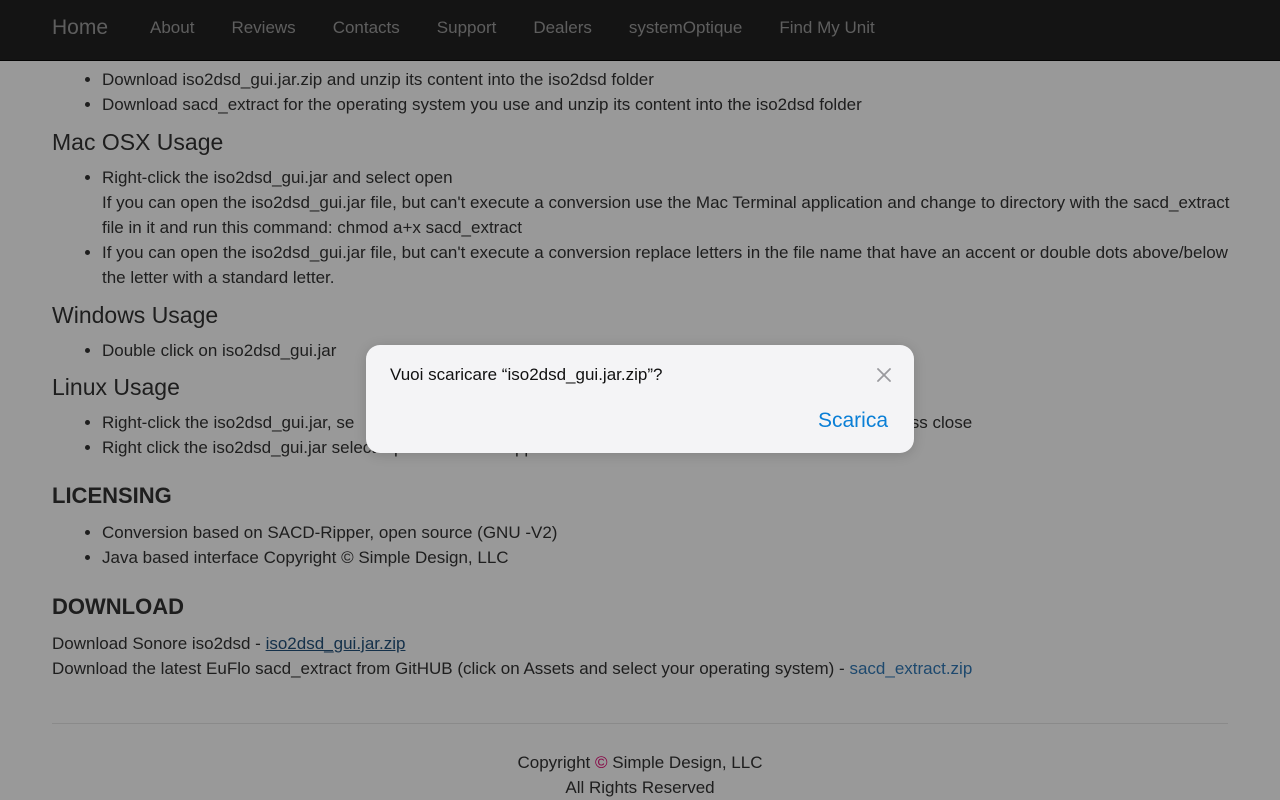  What do you see at coordinates (853, 421) in the screenshot?
I see `download-button: Scarica` at bounding box center [853, 421].